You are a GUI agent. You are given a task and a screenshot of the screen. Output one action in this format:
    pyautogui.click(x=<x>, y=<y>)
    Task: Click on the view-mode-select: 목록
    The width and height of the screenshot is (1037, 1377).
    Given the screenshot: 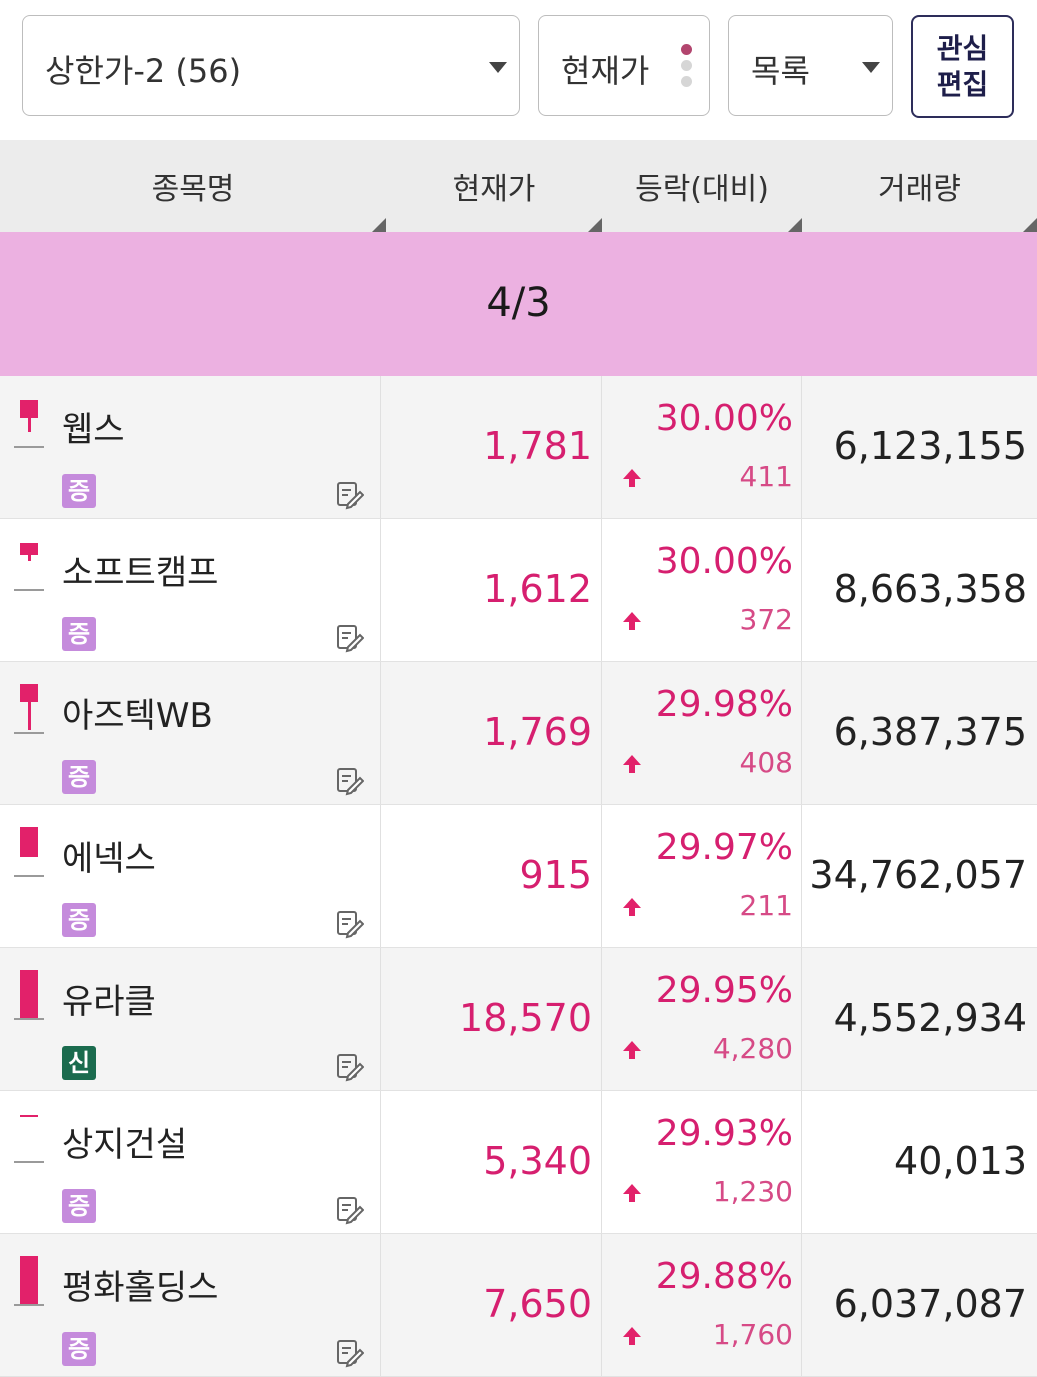 What is the action you would take?
    pyautogui.click(x=810, y=65)
    